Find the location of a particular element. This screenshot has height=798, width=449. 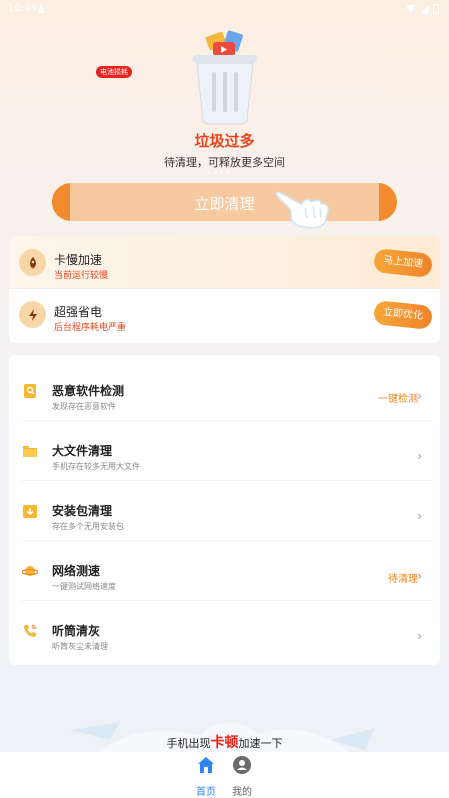

clean-now-button: 立即清理 is located at coordinates (224, 202).